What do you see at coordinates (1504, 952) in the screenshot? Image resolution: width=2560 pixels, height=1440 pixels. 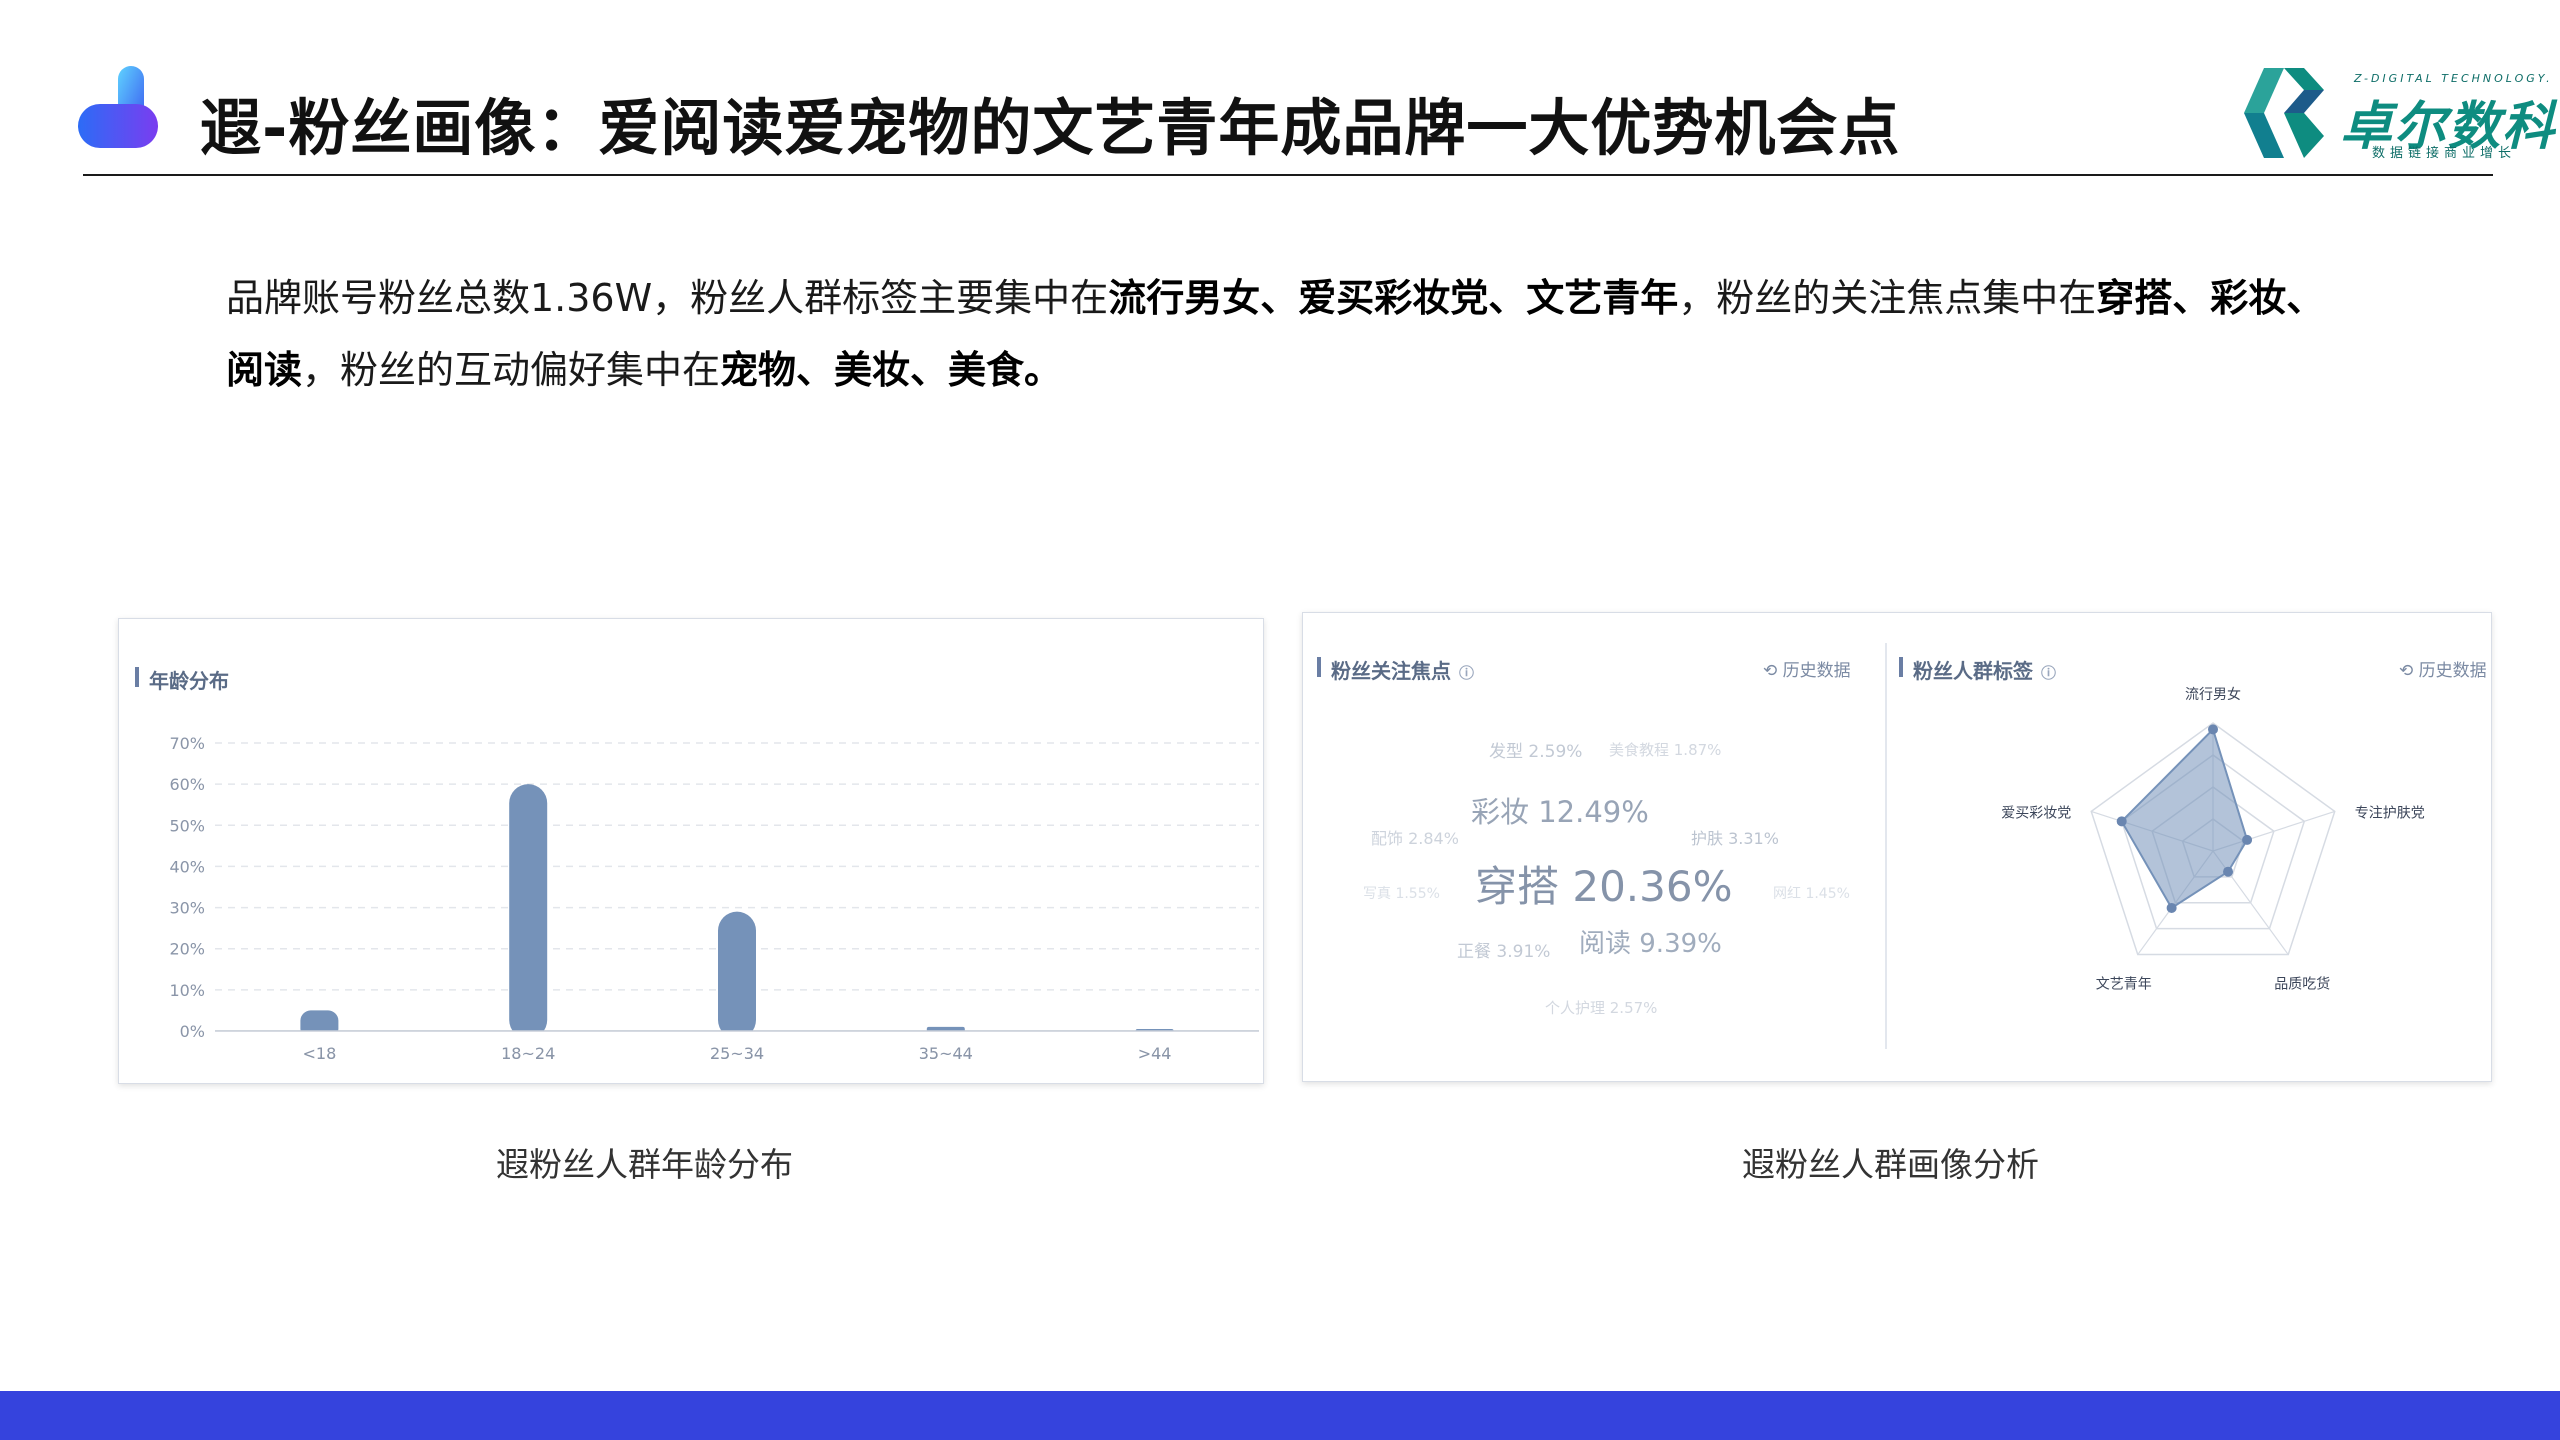 I see `cloud-word: 正餐 3.91%` at bounding box center [1504, 952].